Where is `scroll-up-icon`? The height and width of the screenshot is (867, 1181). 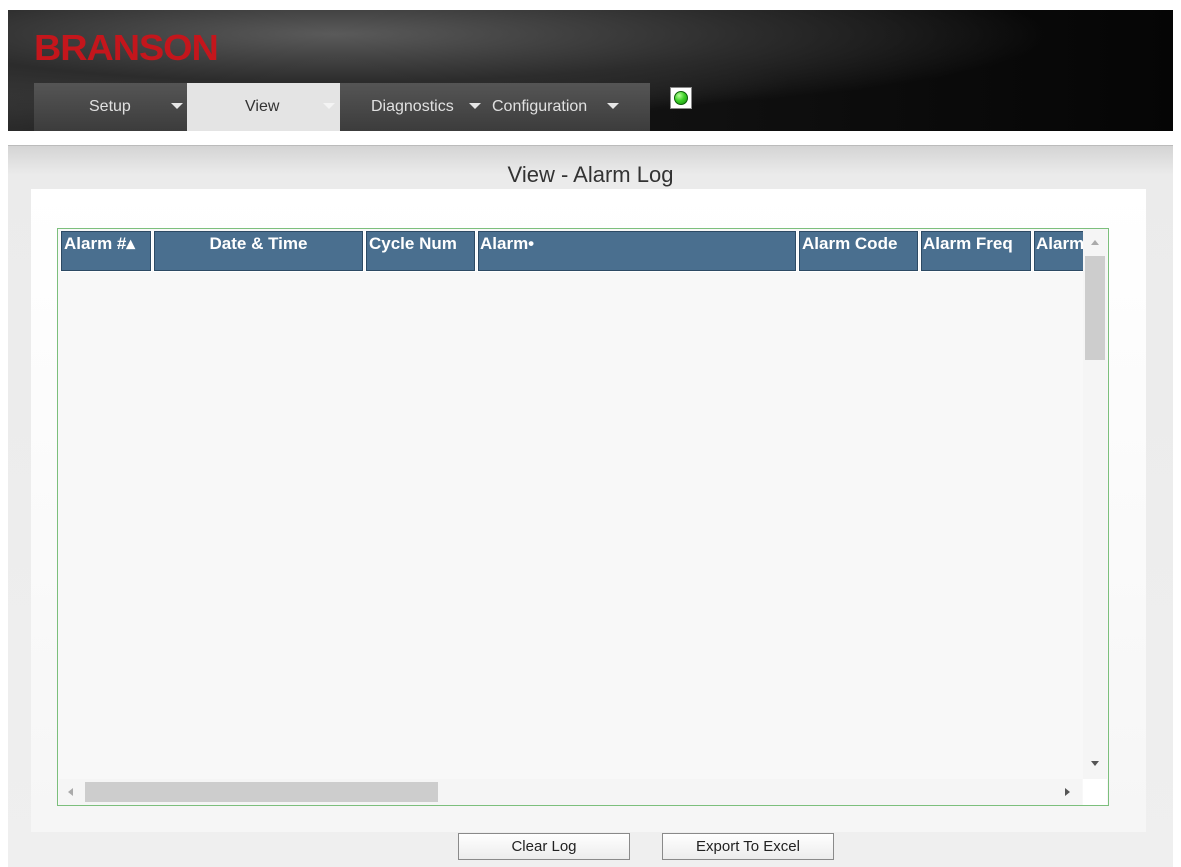 scroll-up-icon is located at coordinates (1095, 242).